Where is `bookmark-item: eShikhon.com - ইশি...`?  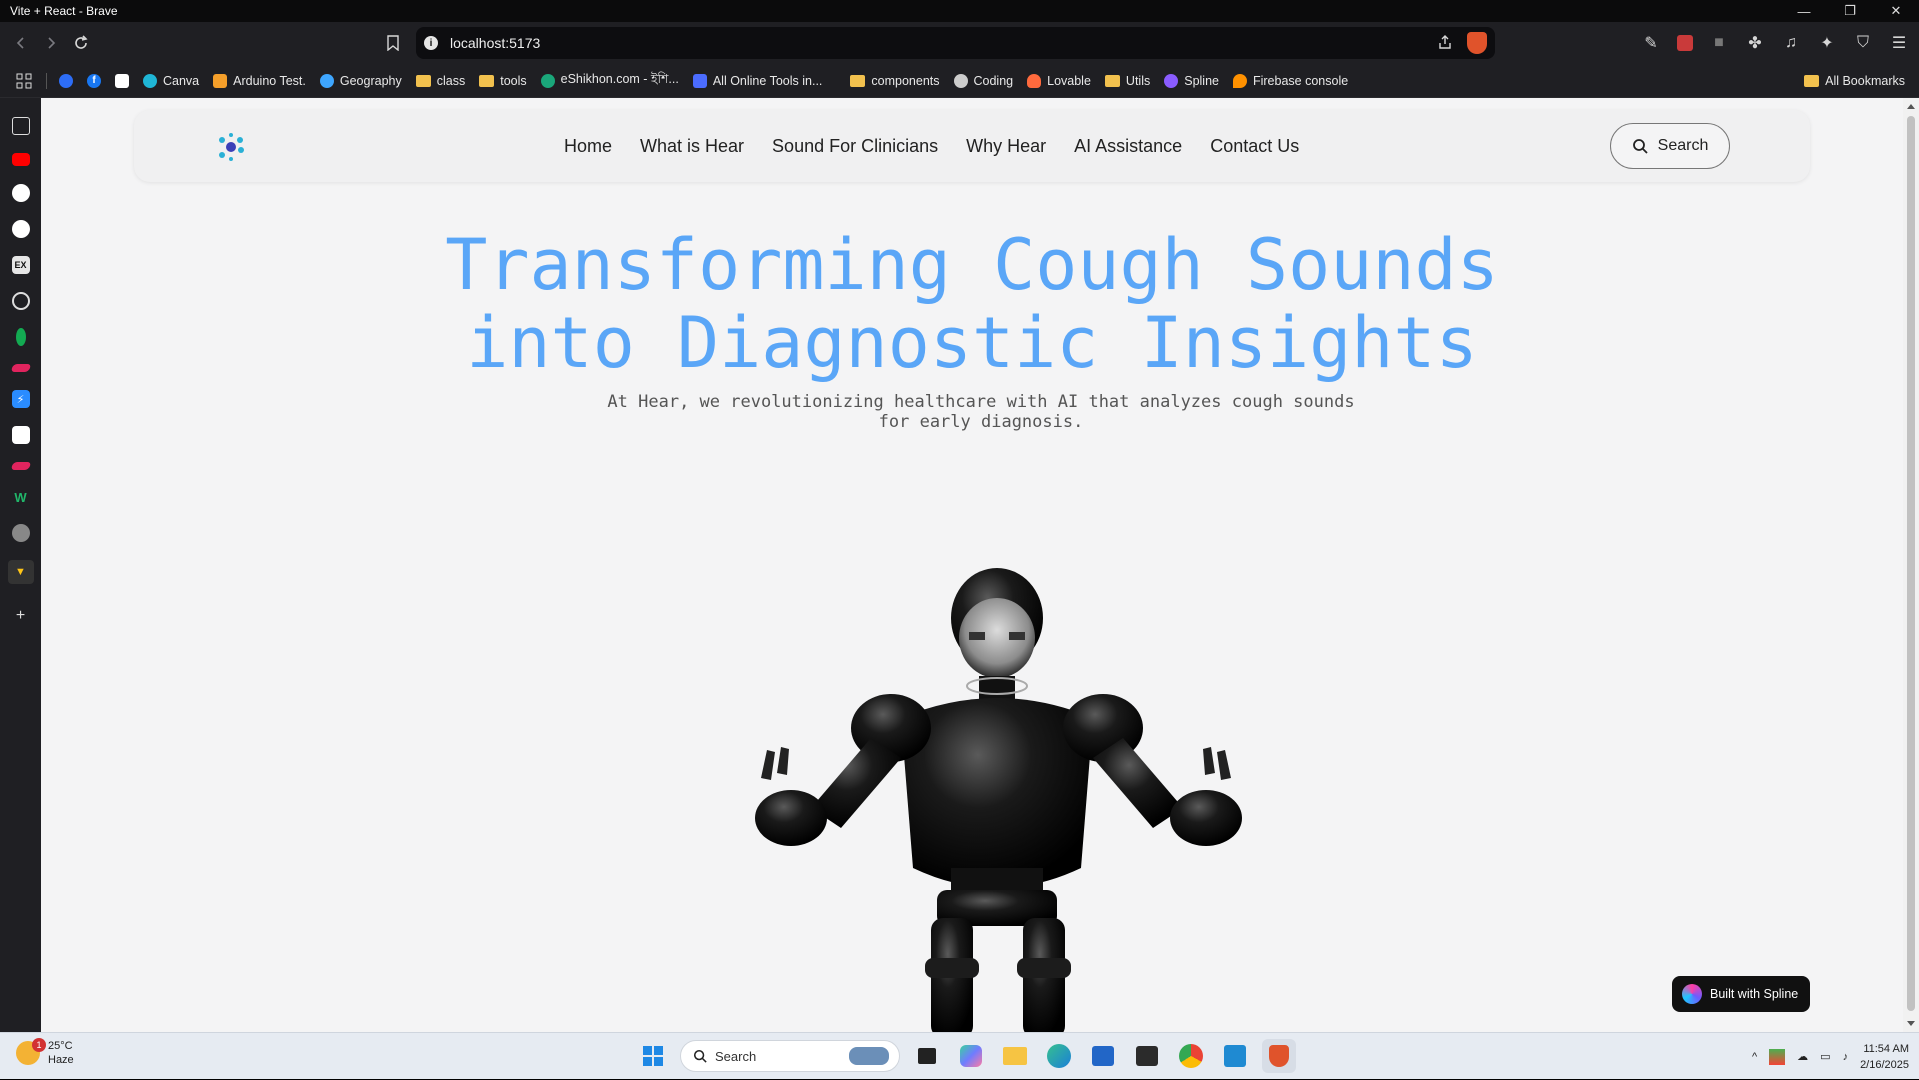
bookmark-item: eShikhon.com - ইশি... is located at coordinates (609, 81).